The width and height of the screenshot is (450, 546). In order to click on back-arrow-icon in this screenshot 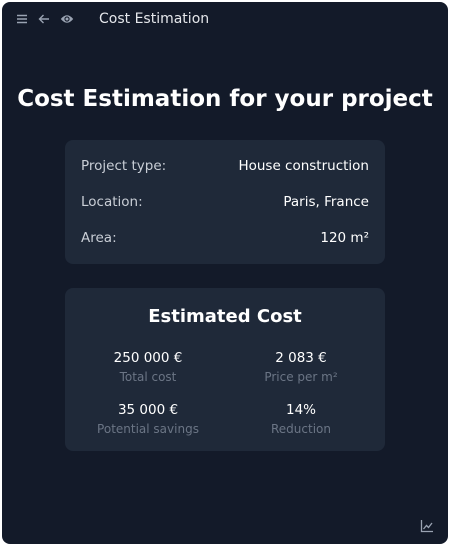, I will do `click(44, 19)`.